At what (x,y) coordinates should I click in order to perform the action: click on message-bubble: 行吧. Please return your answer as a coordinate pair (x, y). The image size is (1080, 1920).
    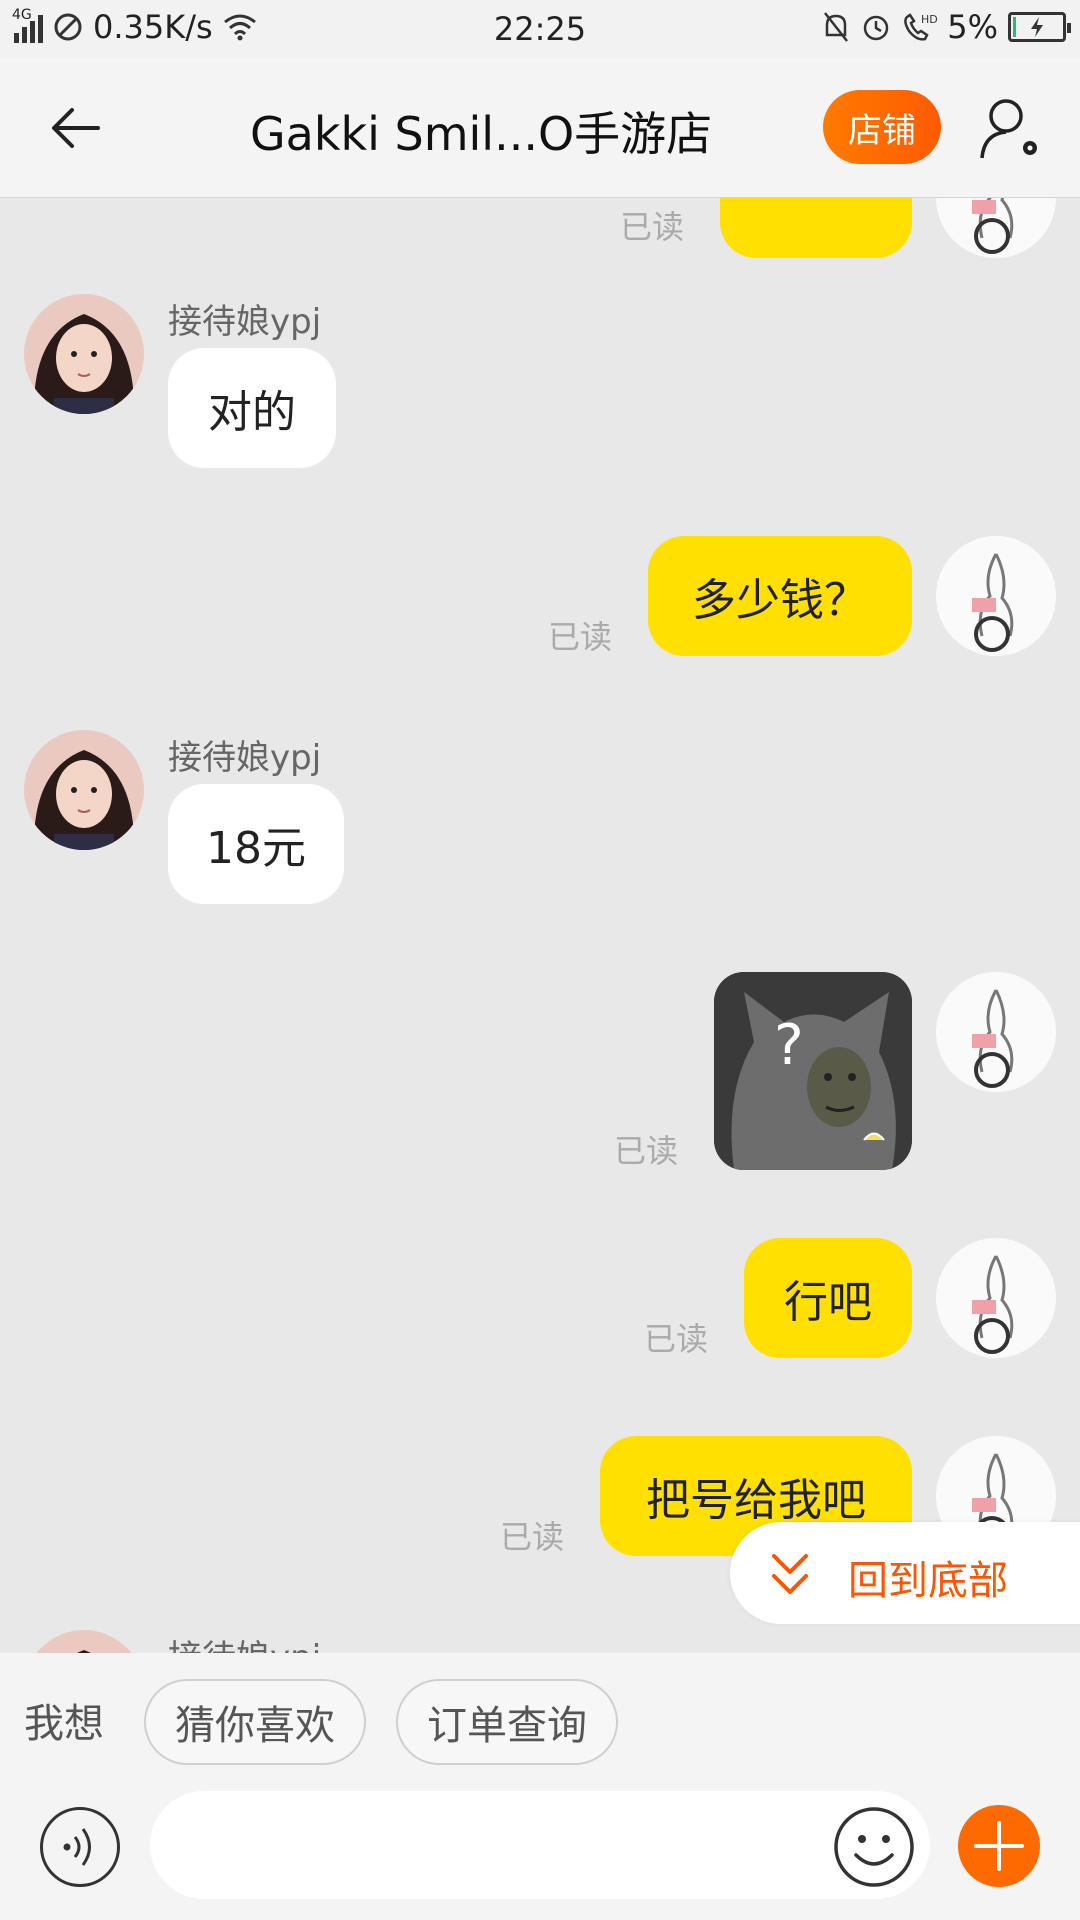
    Looking at the image, I should click on (828, 1298).